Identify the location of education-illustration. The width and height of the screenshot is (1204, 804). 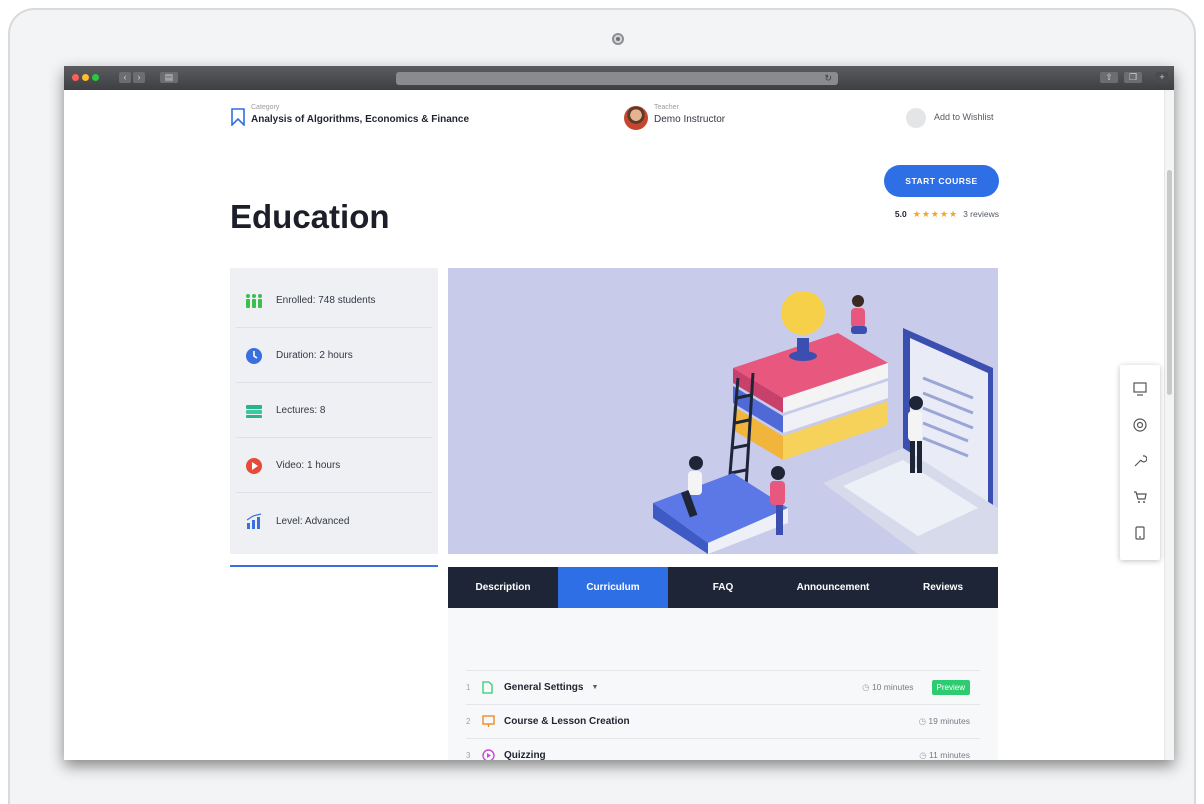
(825, 422).